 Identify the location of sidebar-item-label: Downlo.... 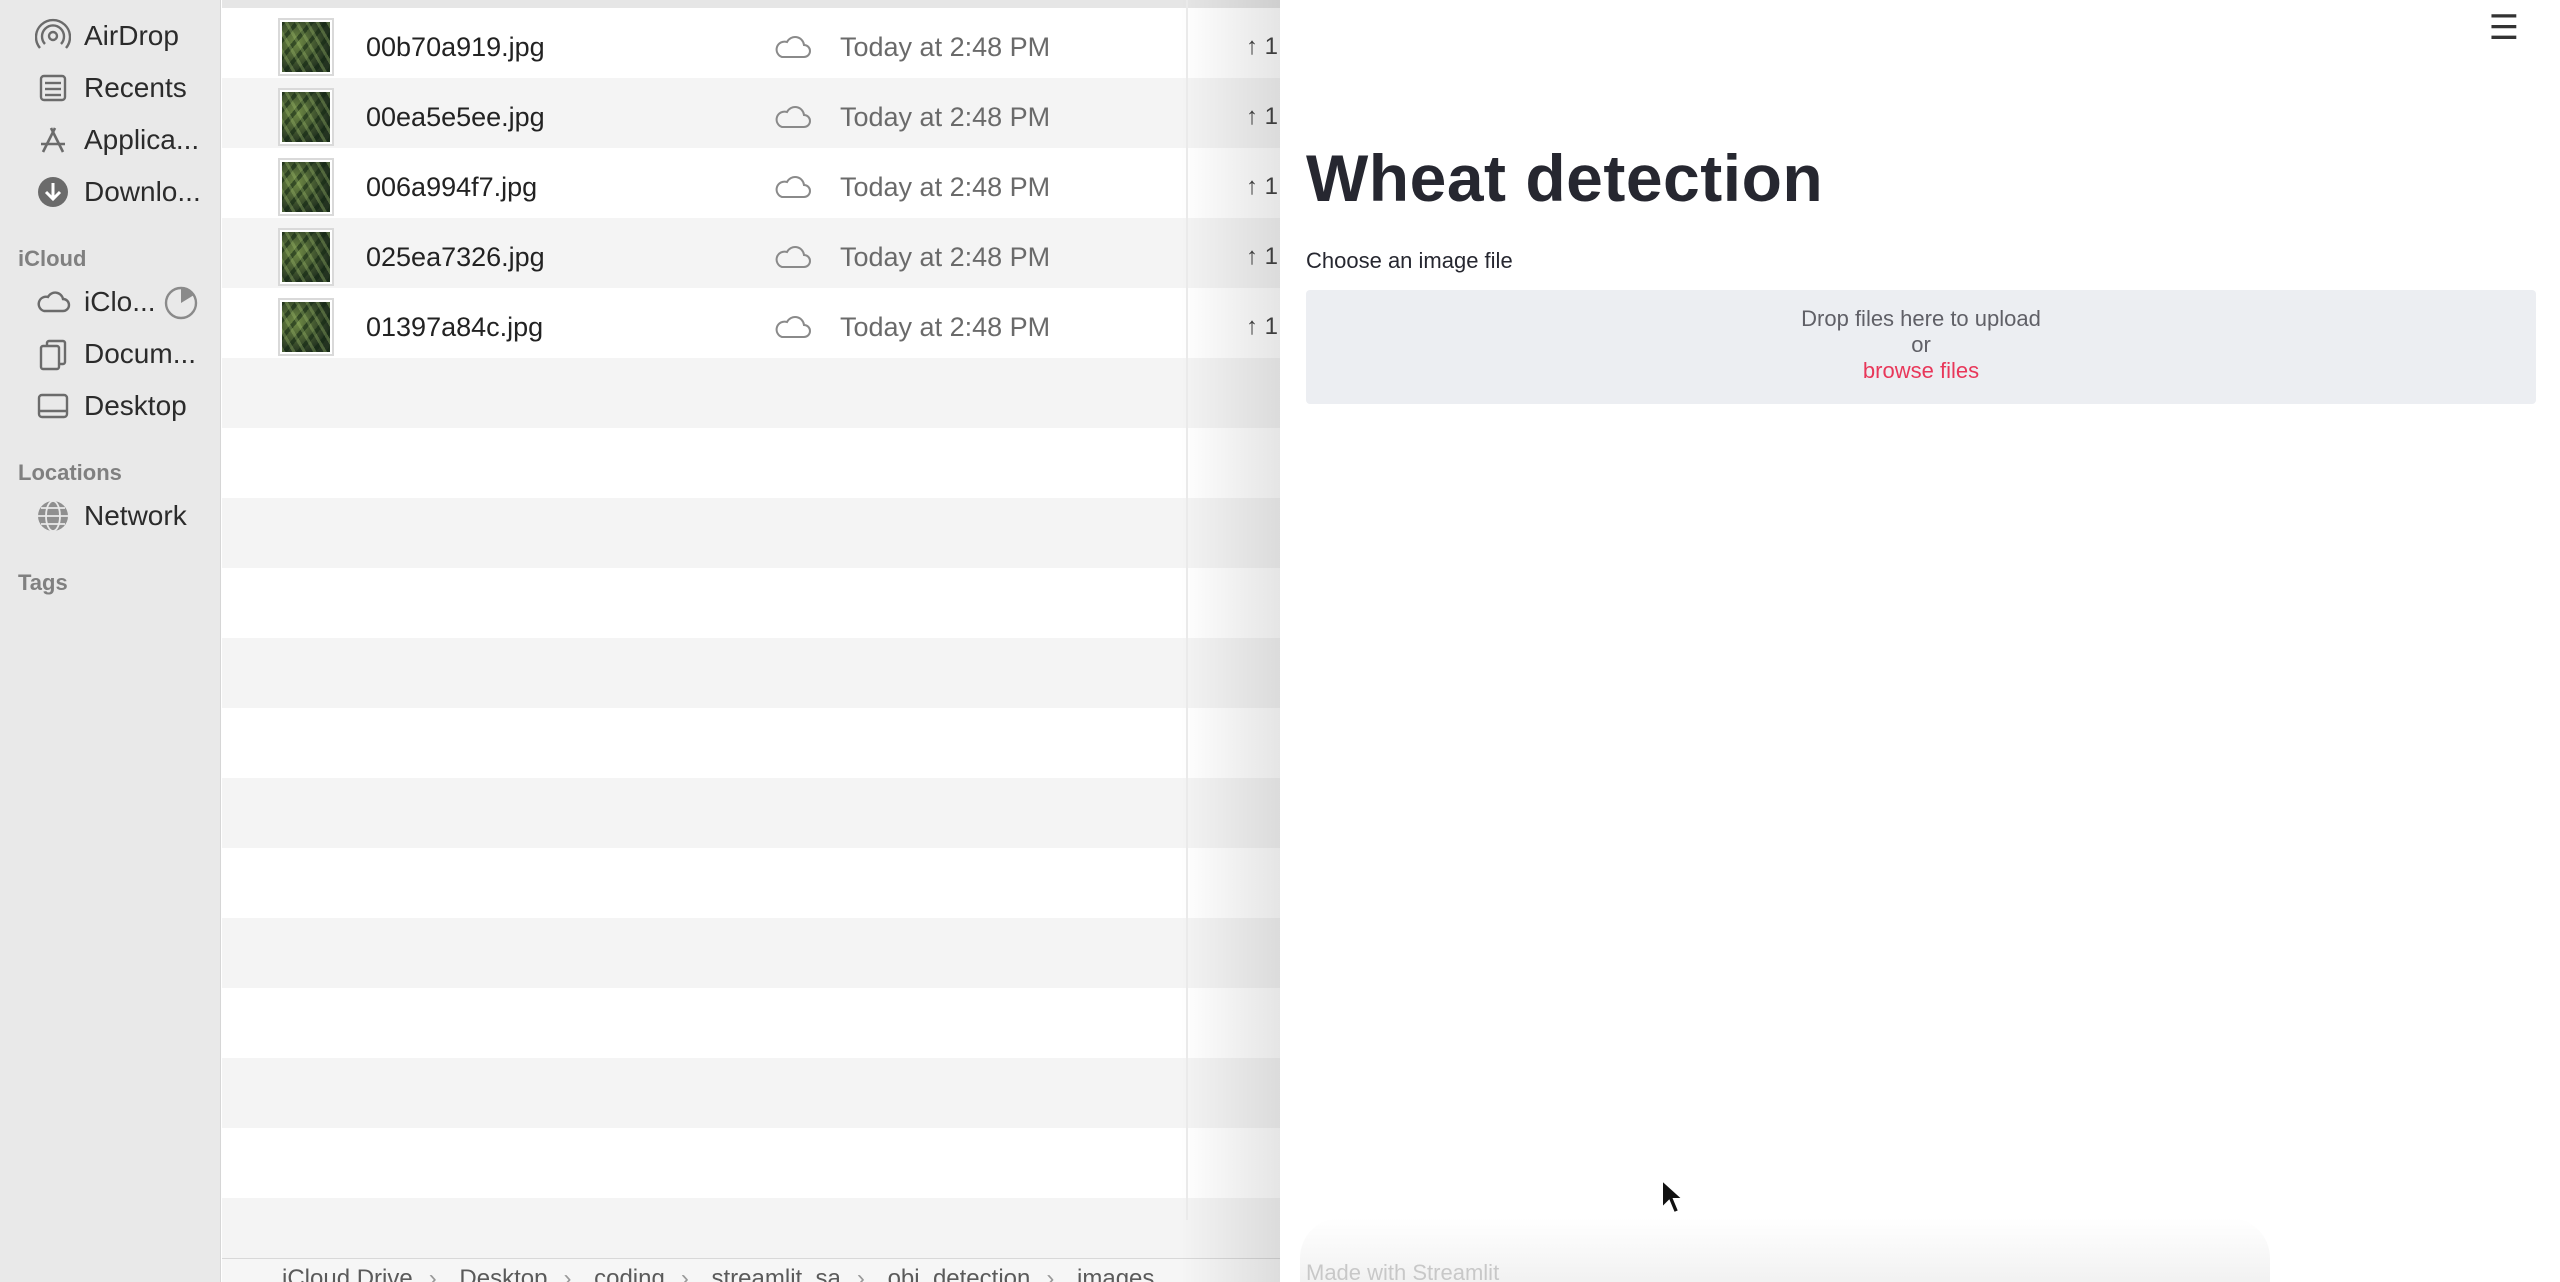
(142, 191).